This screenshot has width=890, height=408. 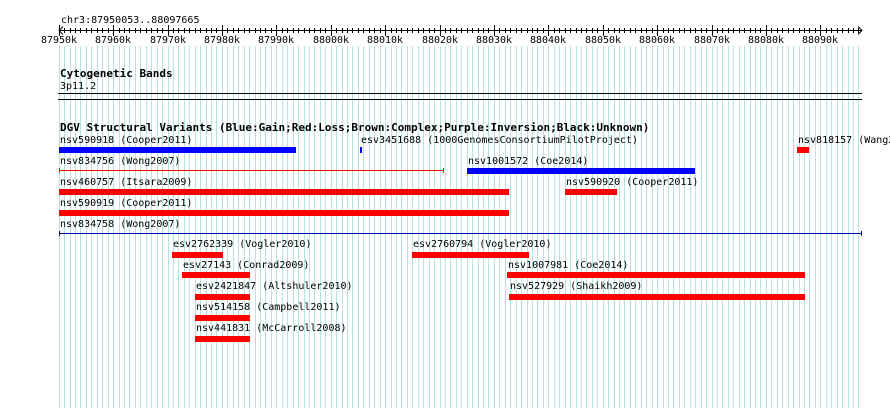 What do you see at coordinates (177, 150) in the screenshot?
I see `variant-bar-nsv590918` at bounding box center [177, 150].